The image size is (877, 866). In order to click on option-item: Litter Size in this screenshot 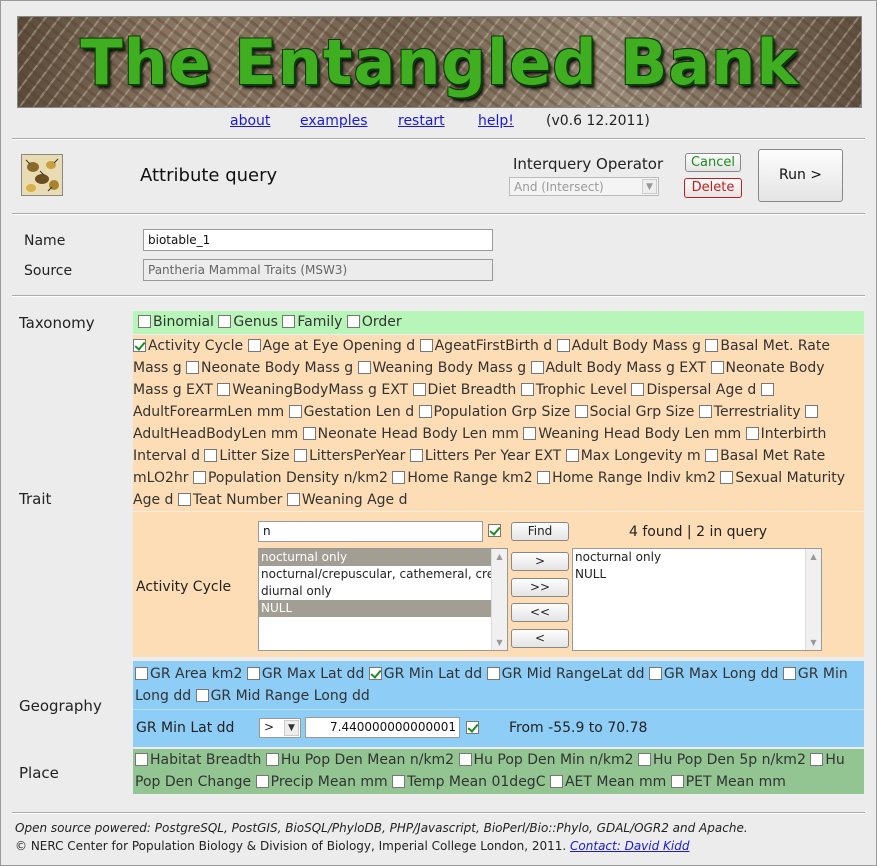, I will do `click(247, 456)`.